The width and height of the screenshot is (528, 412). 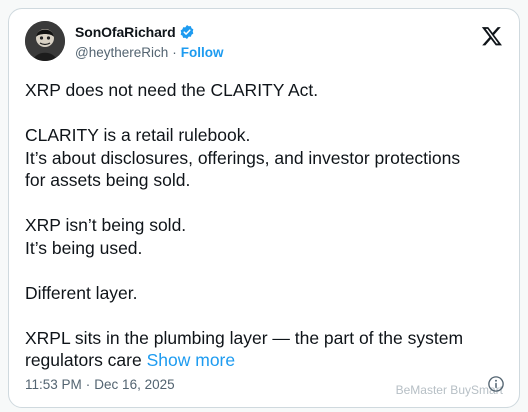 I want to click on tweet-paragraph: XRP does not need the CLARITY Act., so click(x=265, y=90).